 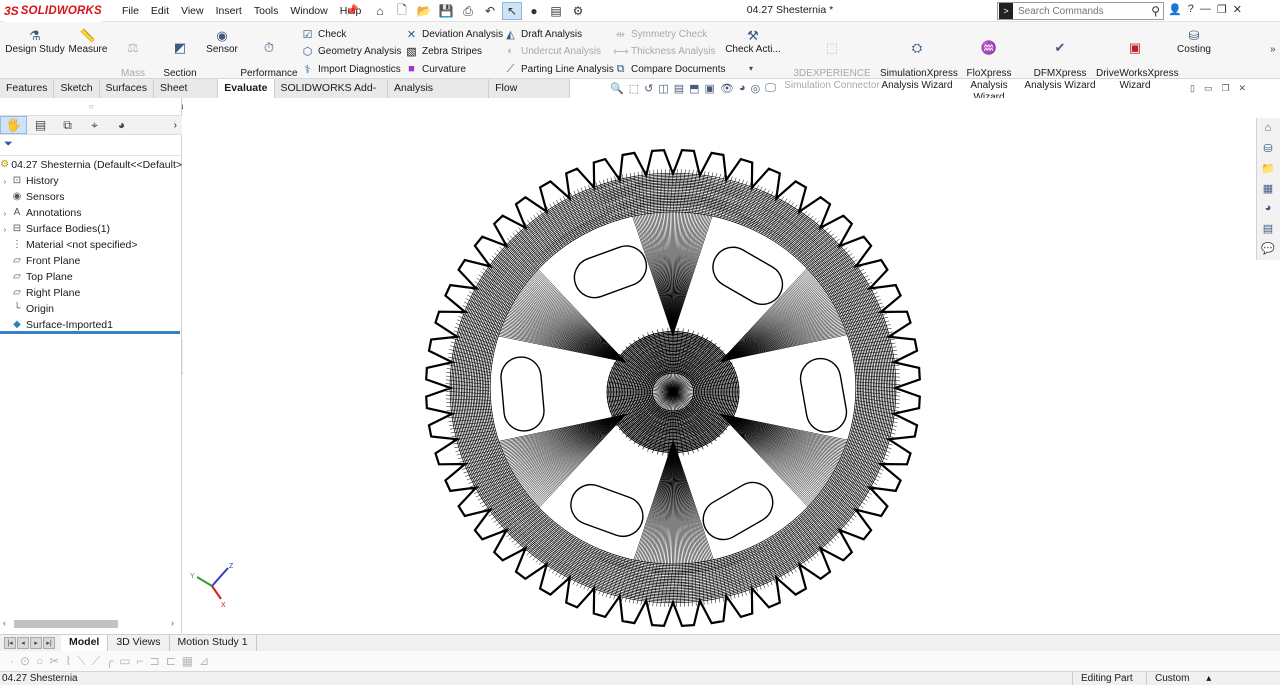 I want to click on expand-toolbar-icon: », so click(x=1273, y=49).